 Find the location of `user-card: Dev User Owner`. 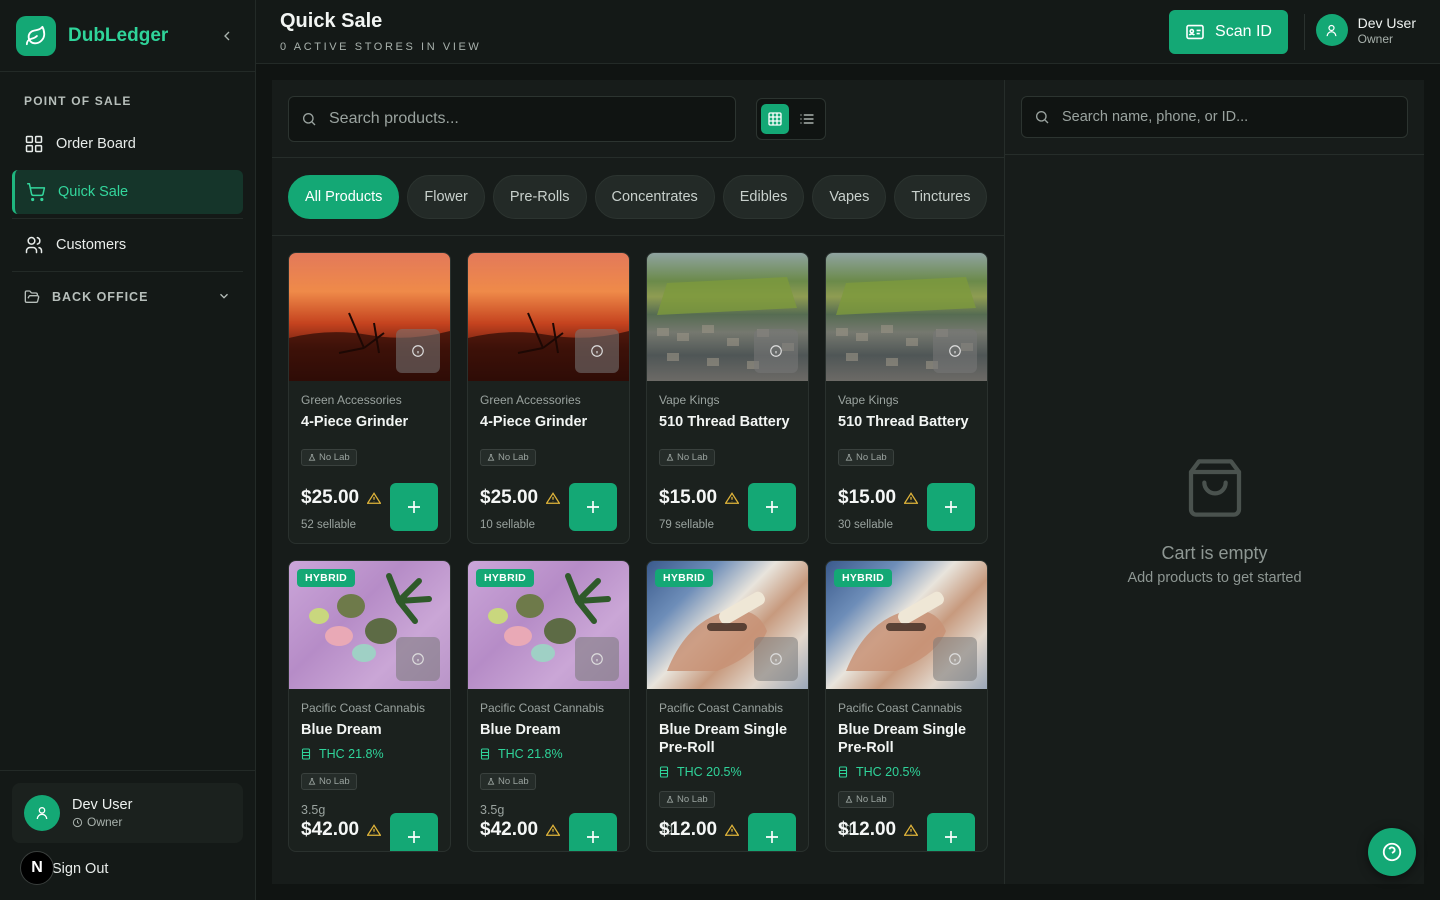

user-card: Dev User Owner is located at coordinates (127, 813).